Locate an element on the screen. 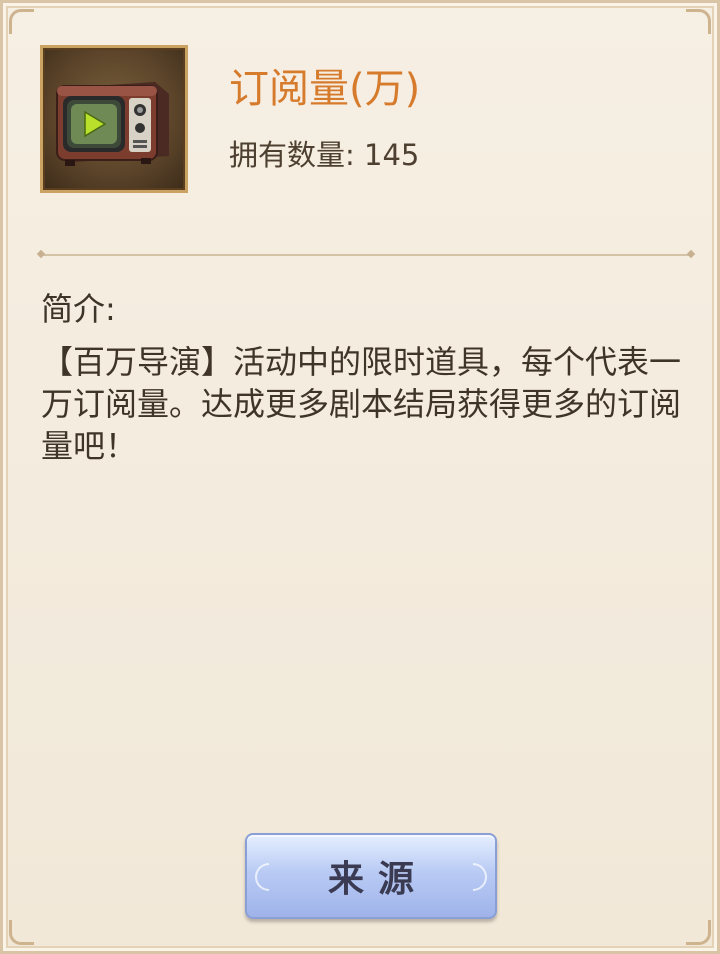 The width and height of the screenshot is (720, 954). retro-tv-icon is located at coordinates (112, 124).